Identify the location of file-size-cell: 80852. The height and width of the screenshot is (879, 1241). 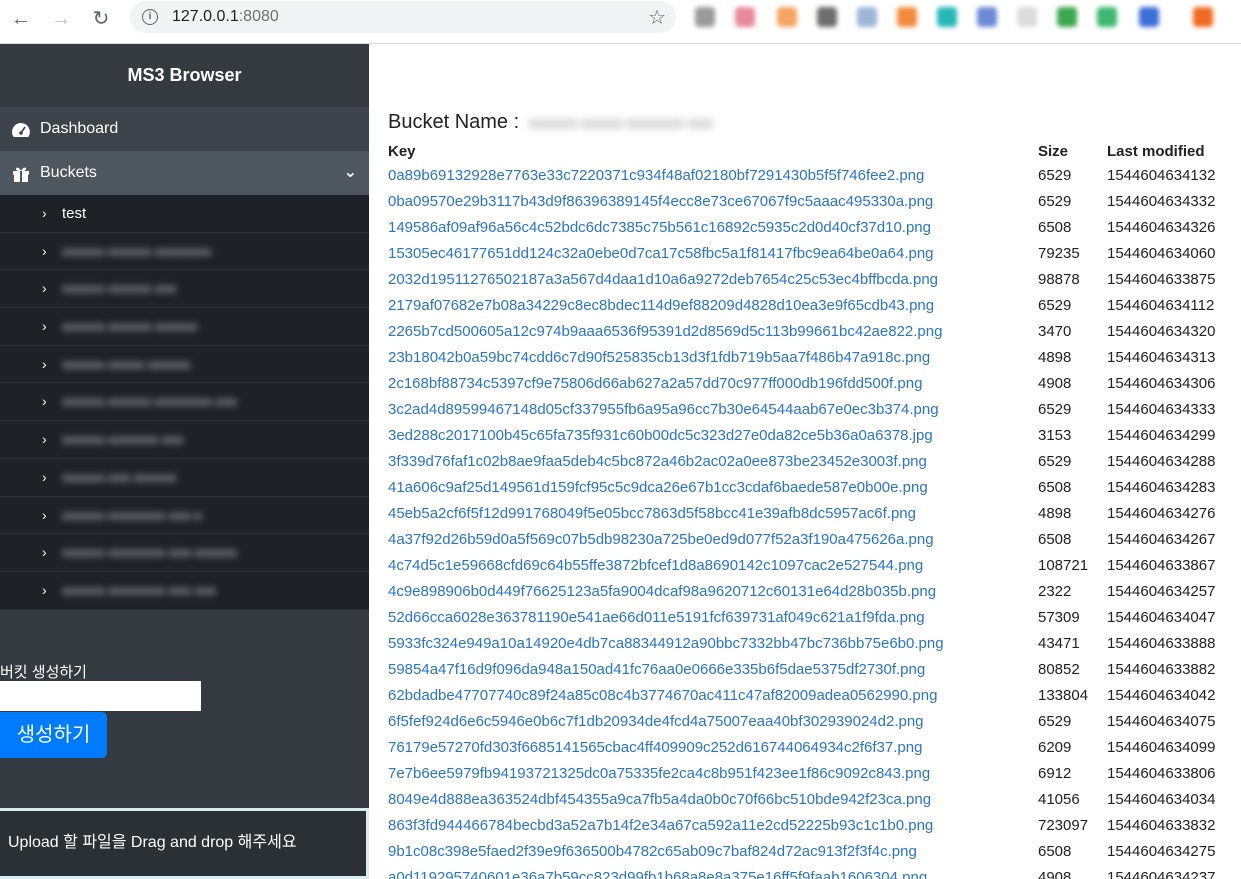
(1059, 669).